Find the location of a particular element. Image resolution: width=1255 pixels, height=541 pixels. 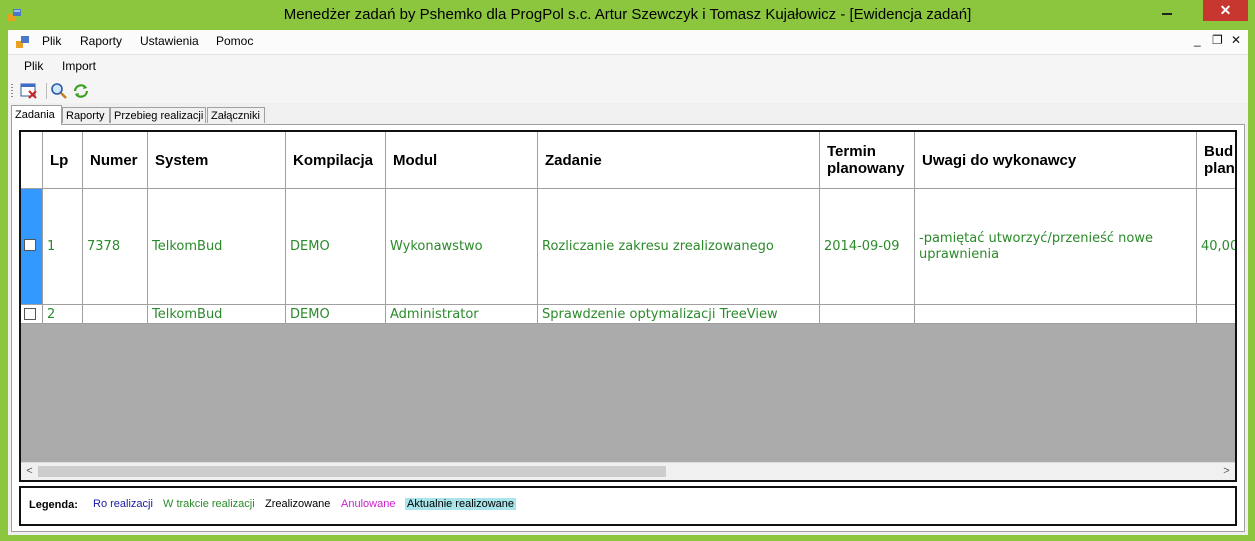

col-header-budzet-line2: plan is located at coordinates (1219, 168).